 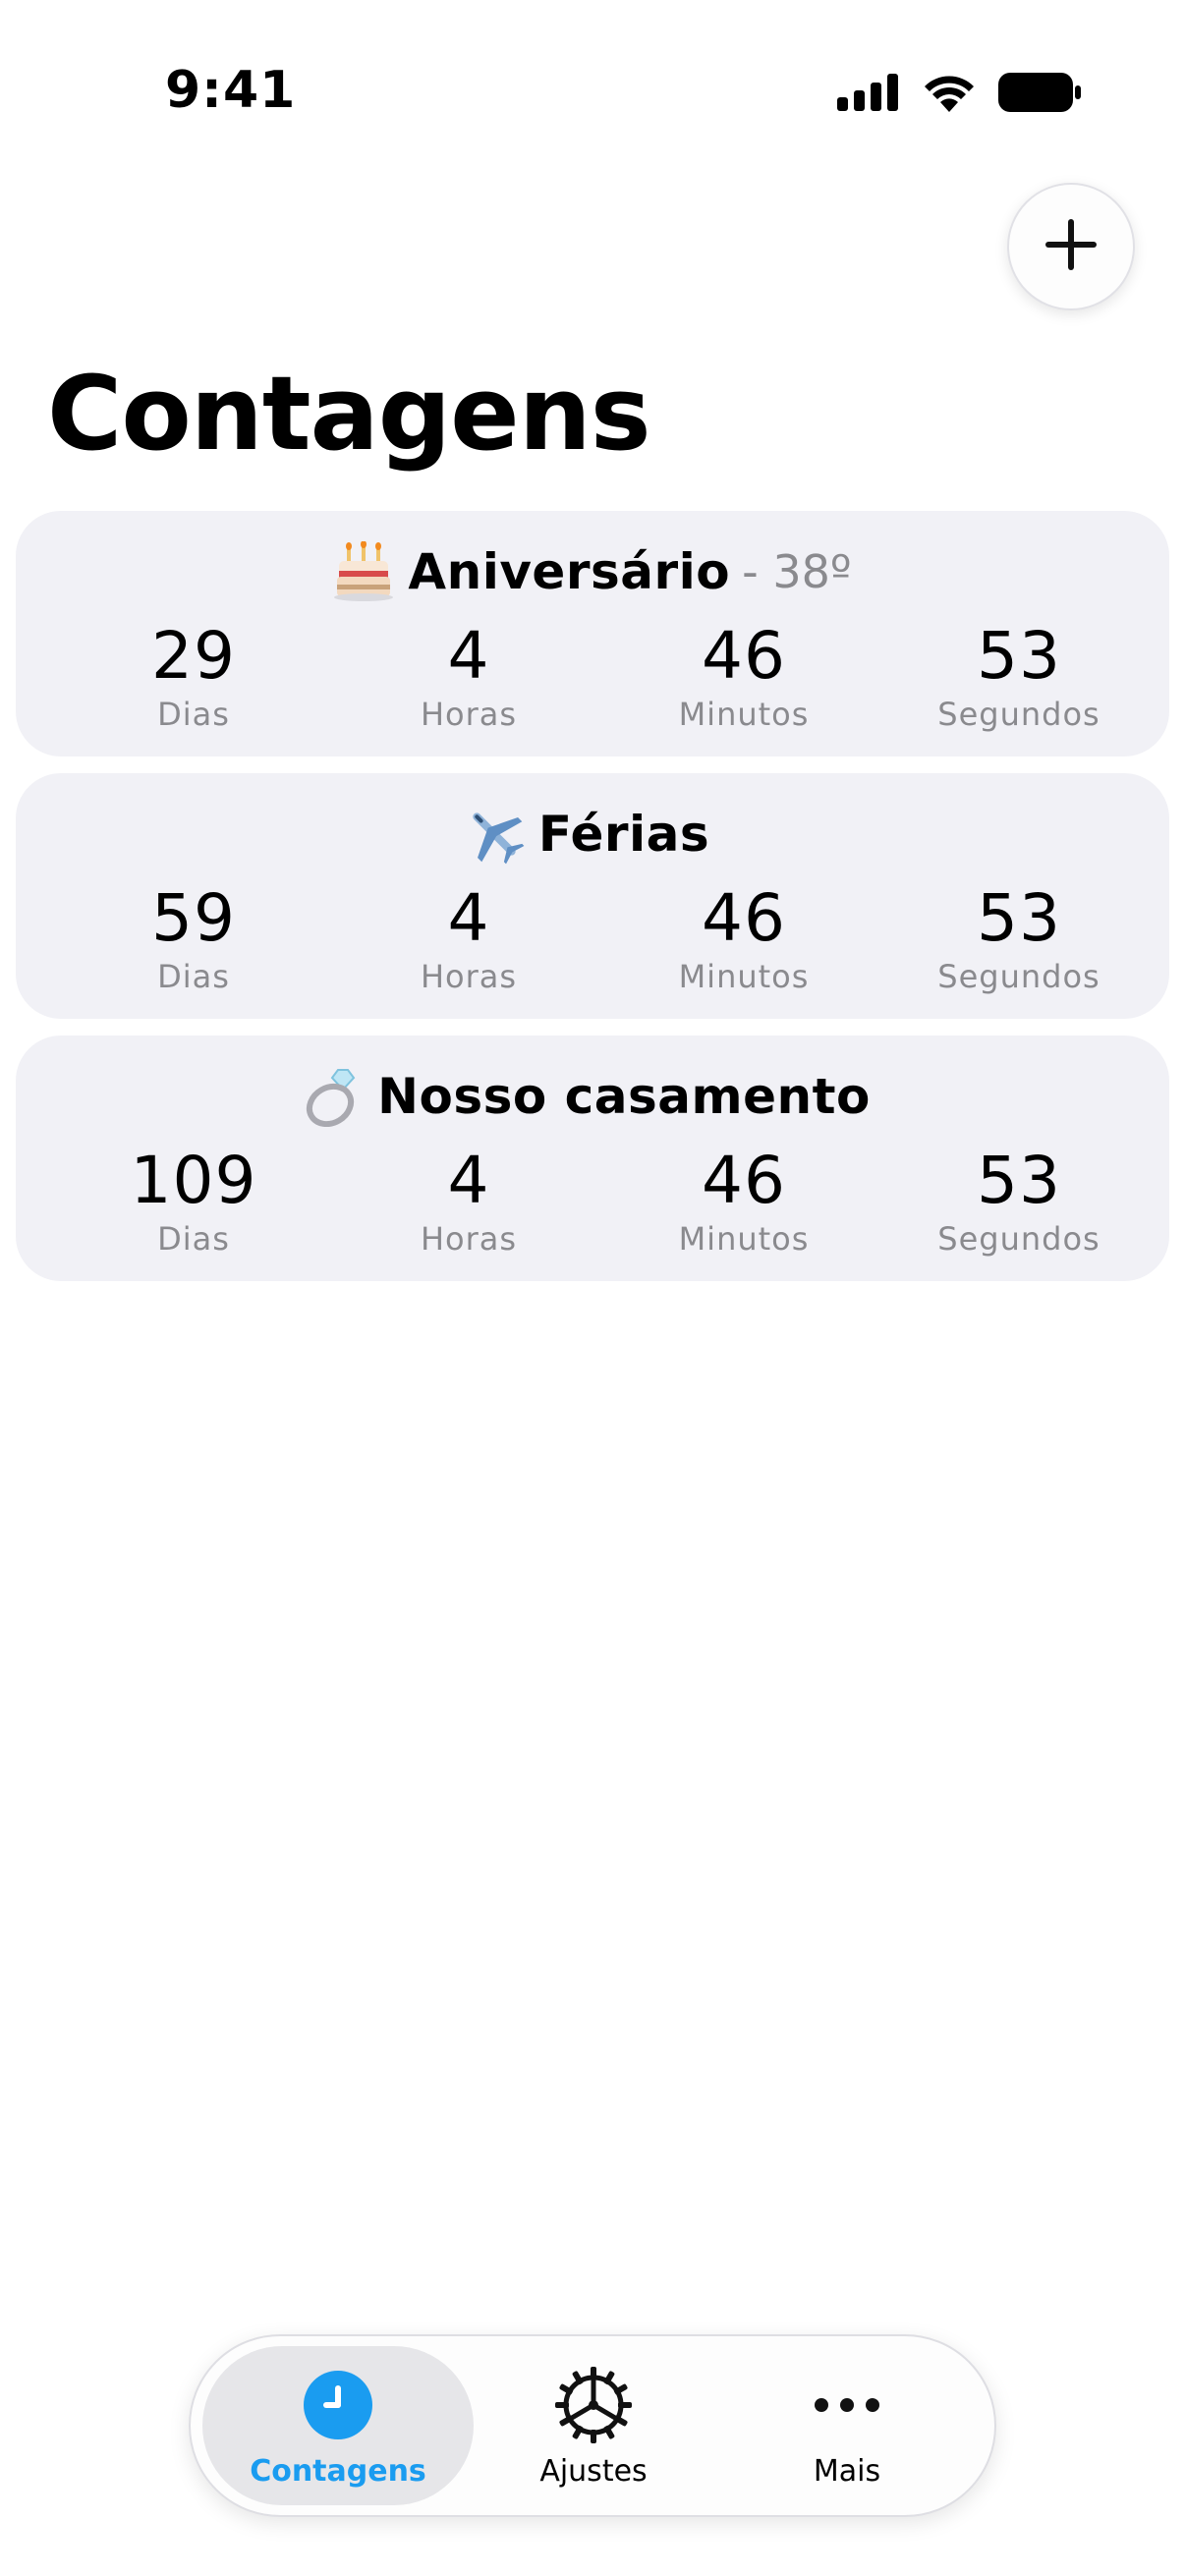 I want to click on tab-contagens: Contagens, so click(x=338, y=2425).